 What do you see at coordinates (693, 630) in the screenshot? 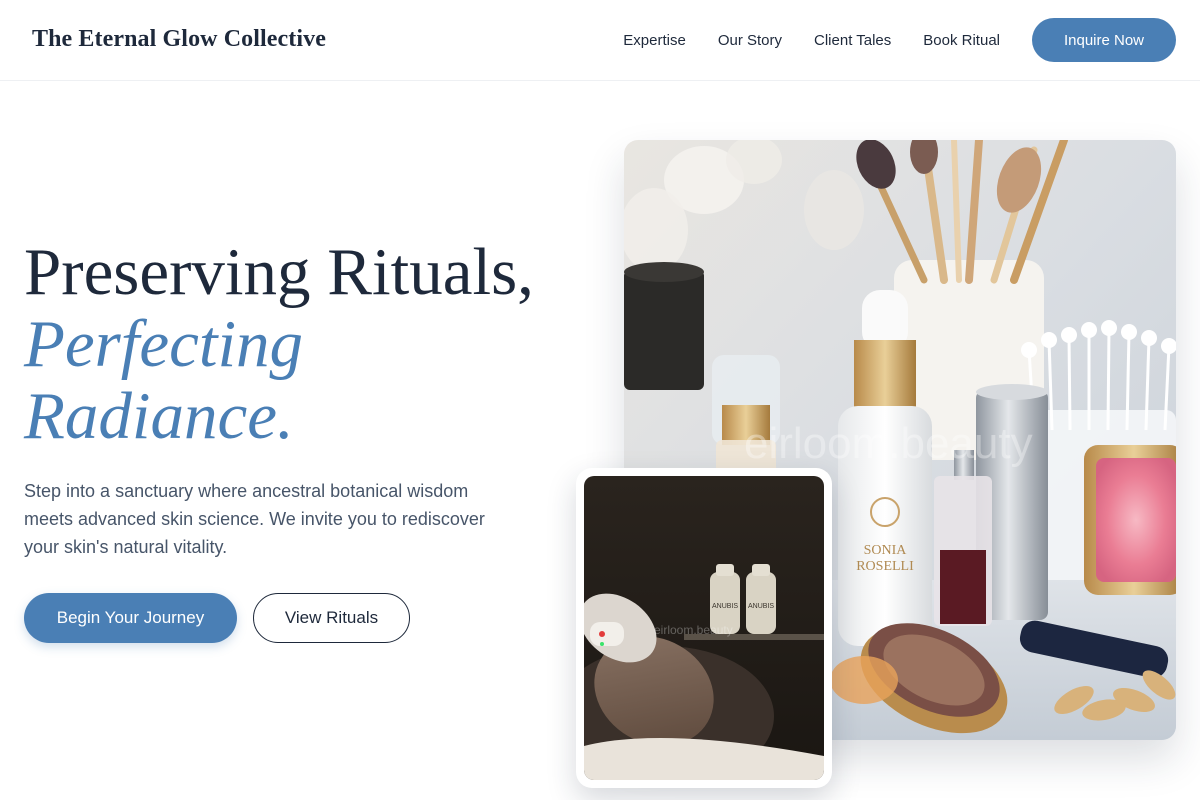
I see `inset-image-watermark: eirloom.beauty` at bounding box center [693, 630].